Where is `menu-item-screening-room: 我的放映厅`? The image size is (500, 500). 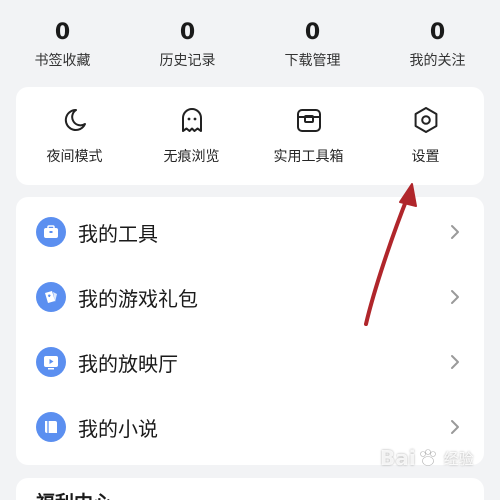 menu-item-screening-room: 我的放映厅 is located at coordinates (250, 362).